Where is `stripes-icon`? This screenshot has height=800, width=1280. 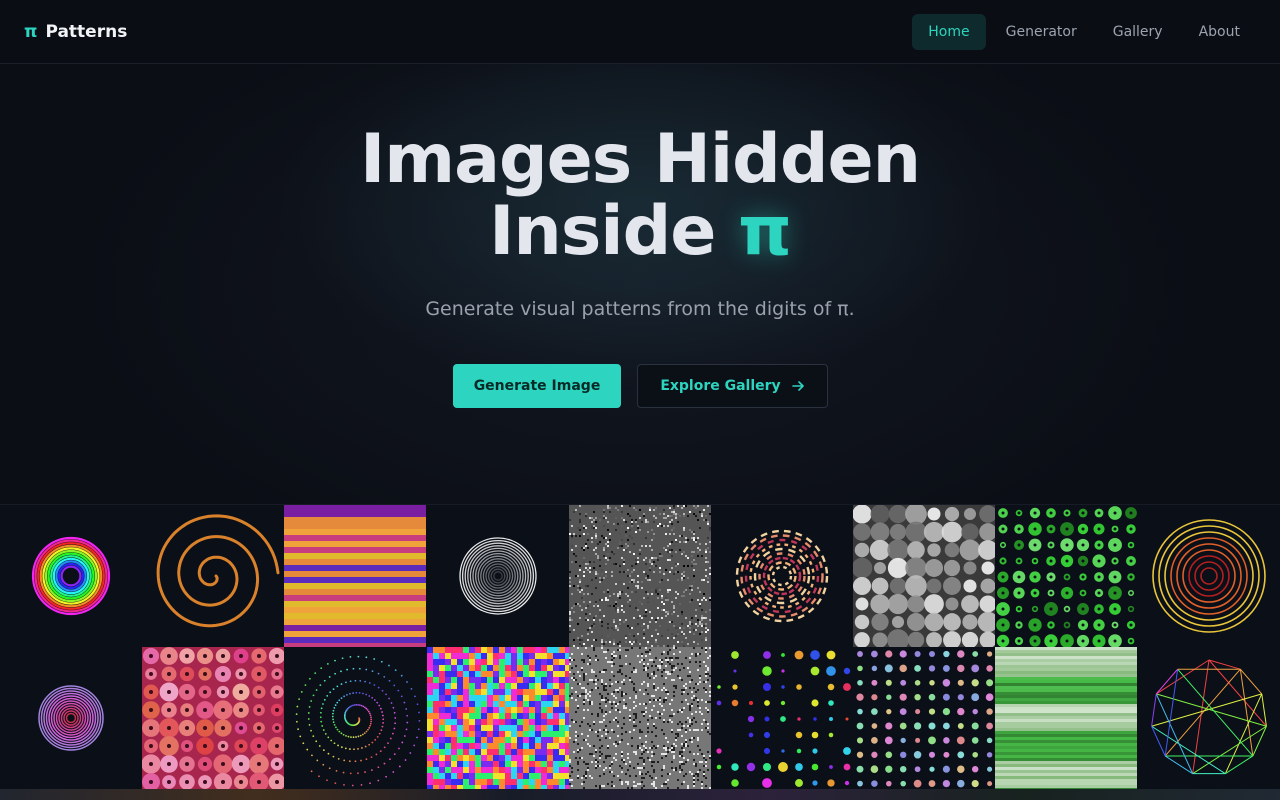 stripes-icon is located at coordinates (355, 576).